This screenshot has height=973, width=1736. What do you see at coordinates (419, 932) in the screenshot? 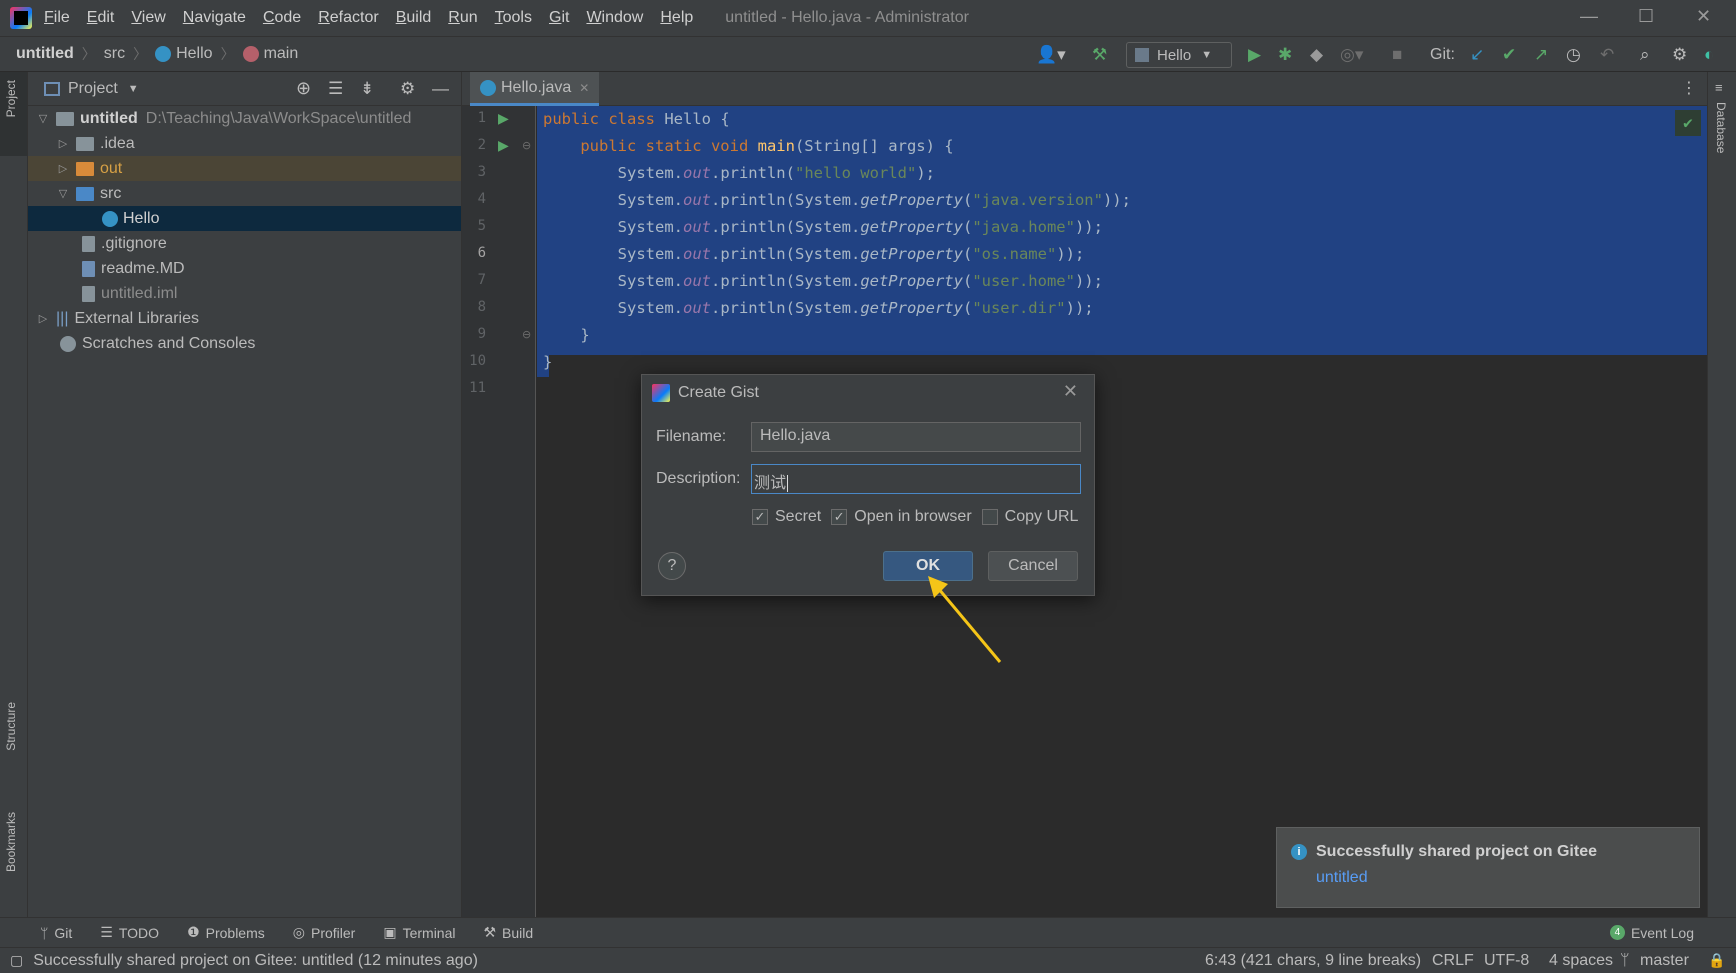
I see `tool-tab-terminal: ▣ Terminal` at bounding box center [419, 932].